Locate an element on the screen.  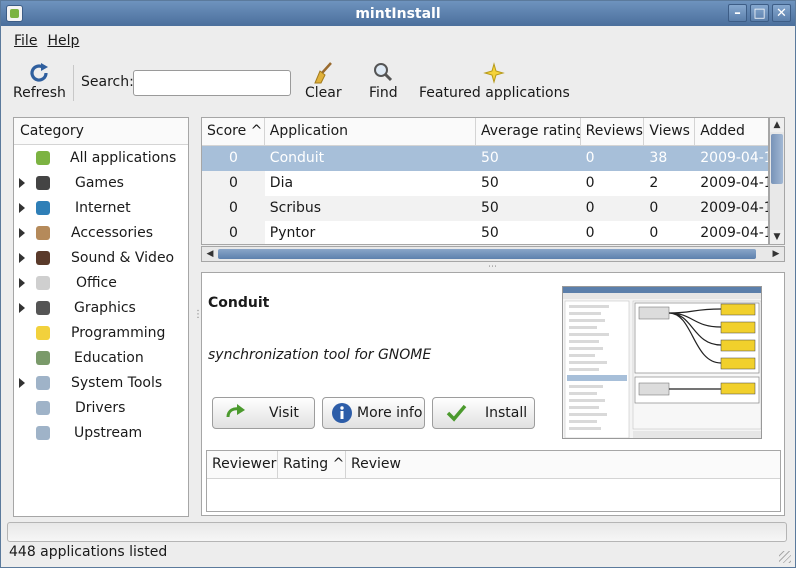
category-label: Internet is located at coordinates (103, 207).